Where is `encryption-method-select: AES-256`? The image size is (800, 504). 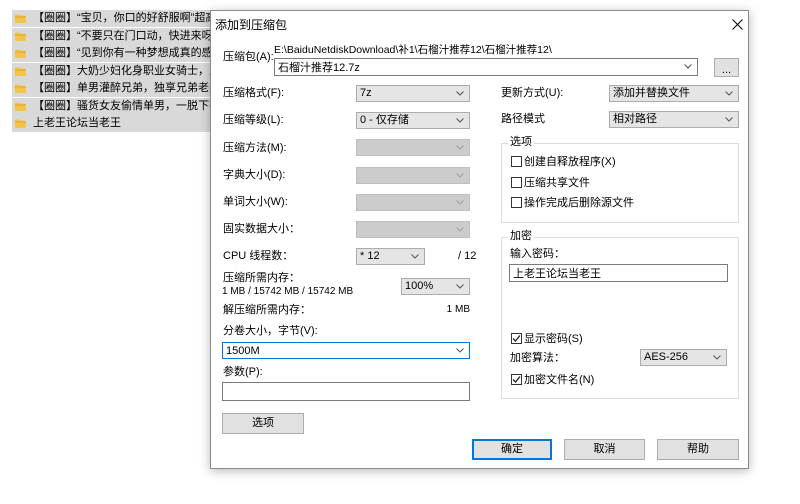
encryption-method-select: AES-256 is located at coordinates (683, 357).